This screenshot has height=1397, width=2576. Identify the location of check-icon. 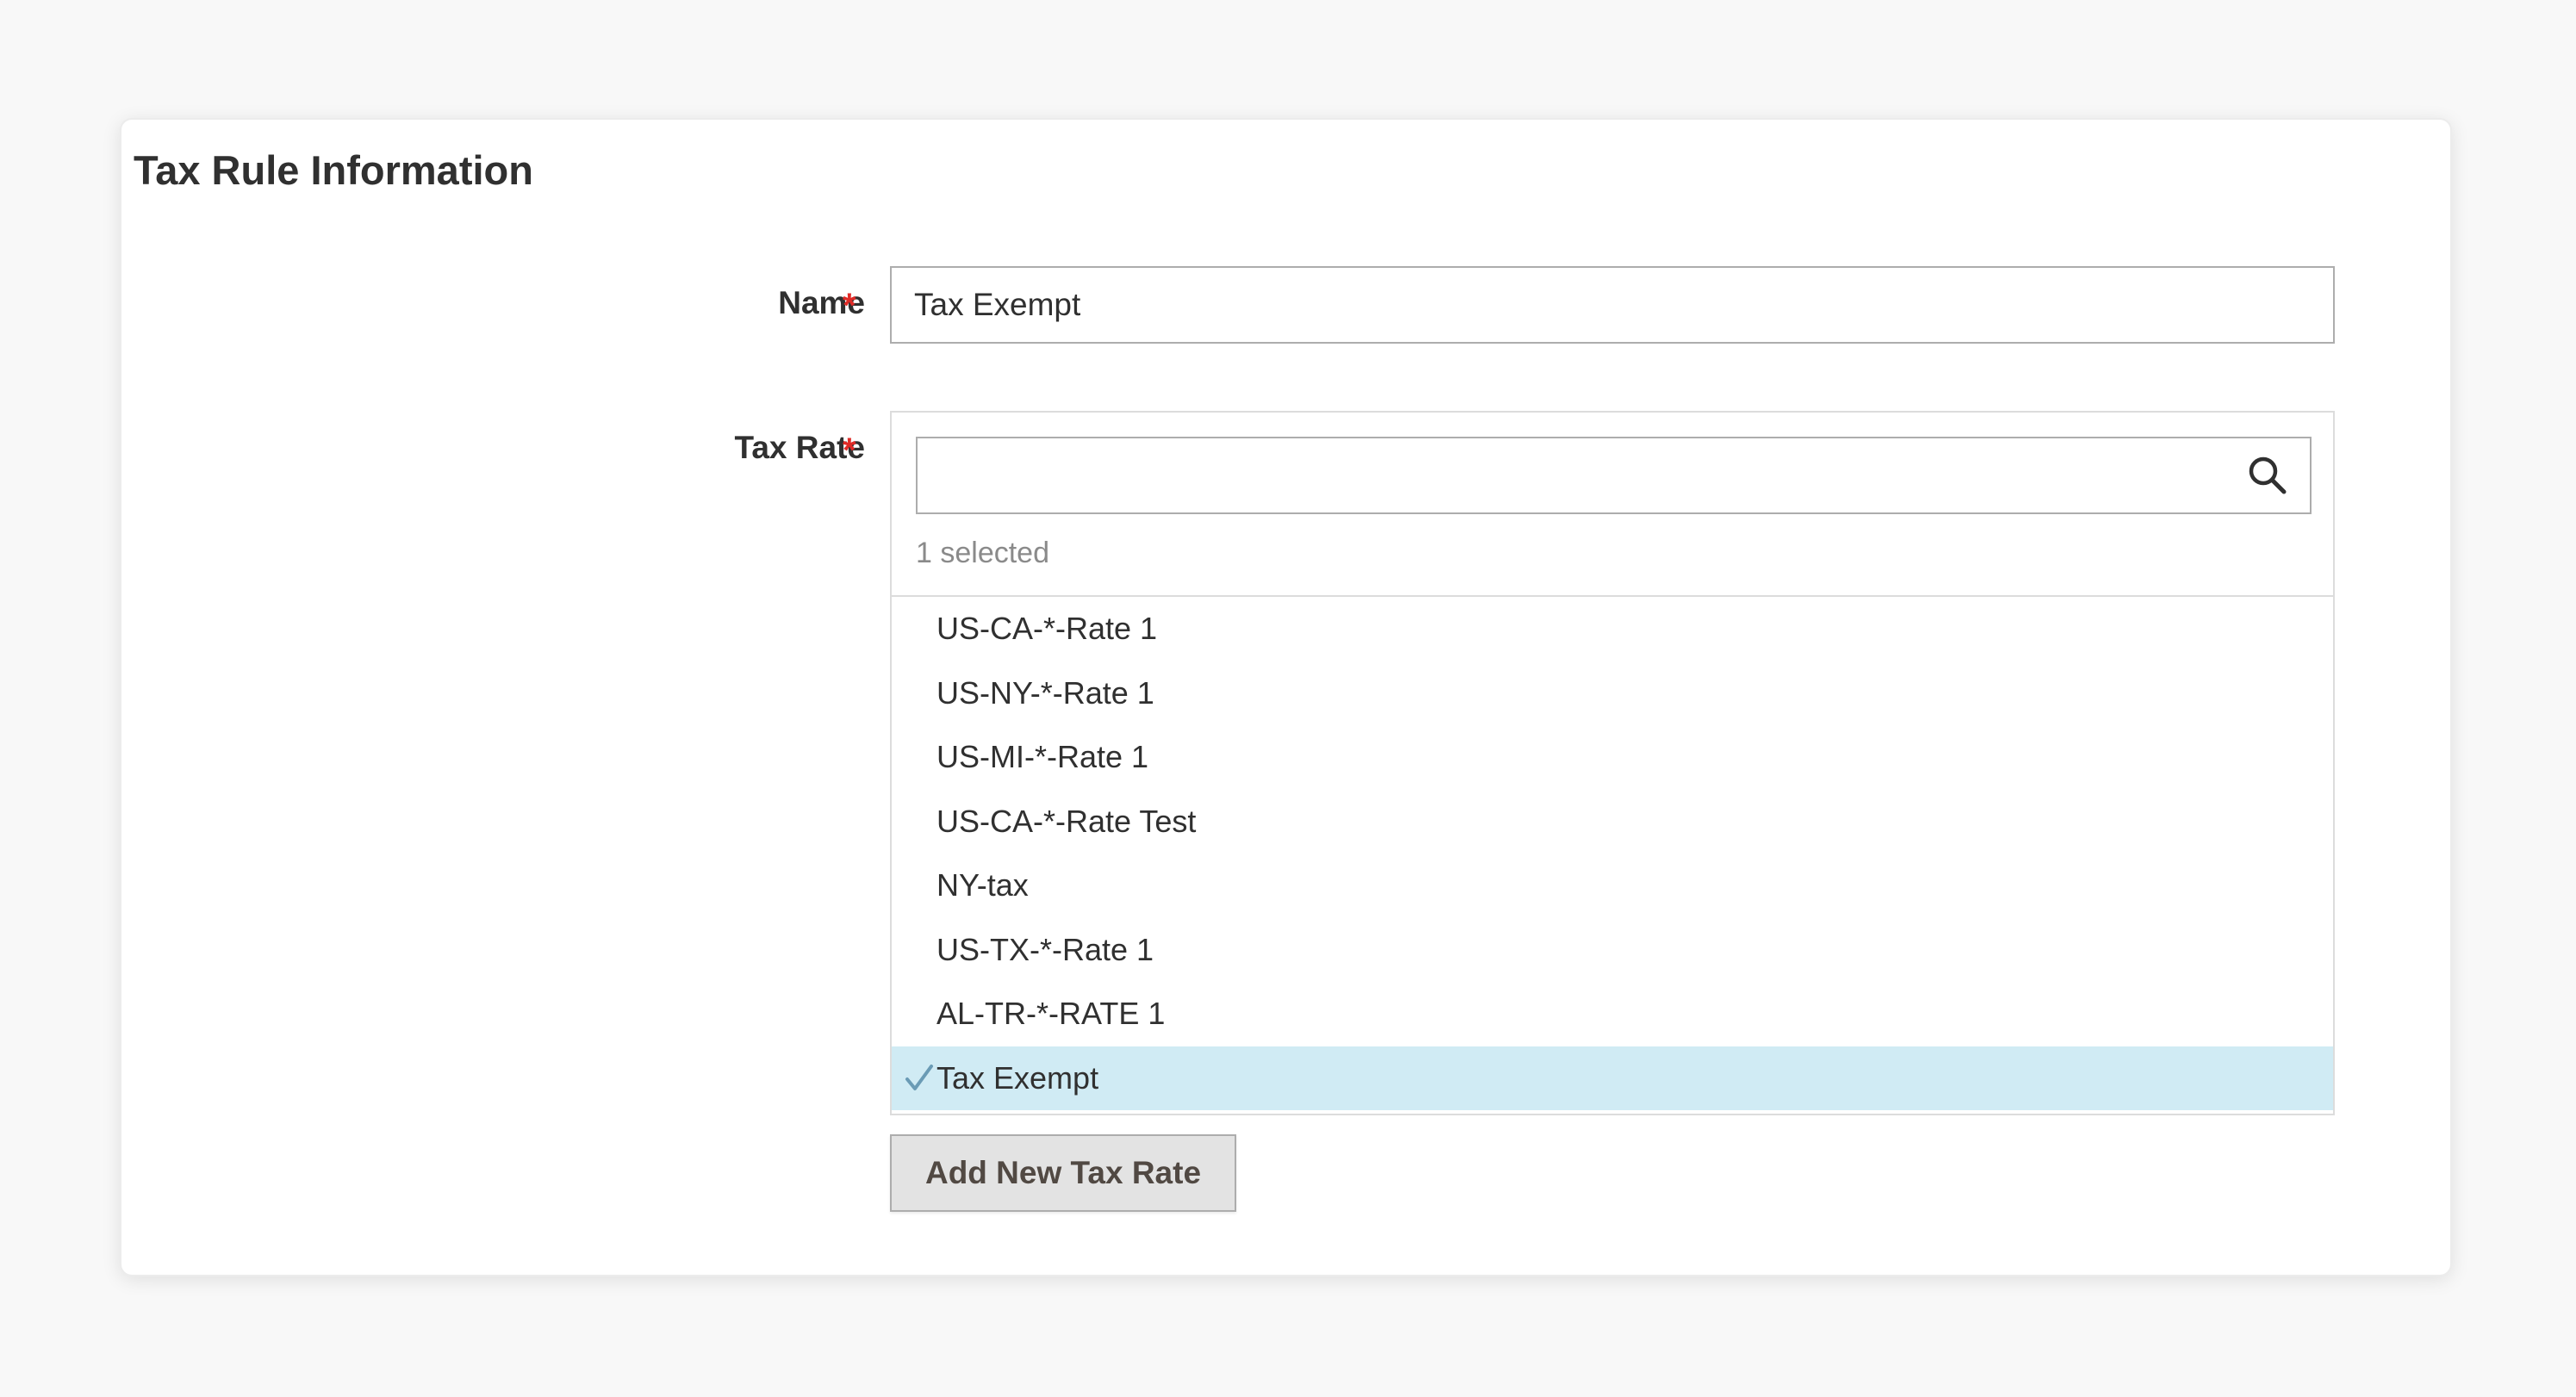
(919, 1077).